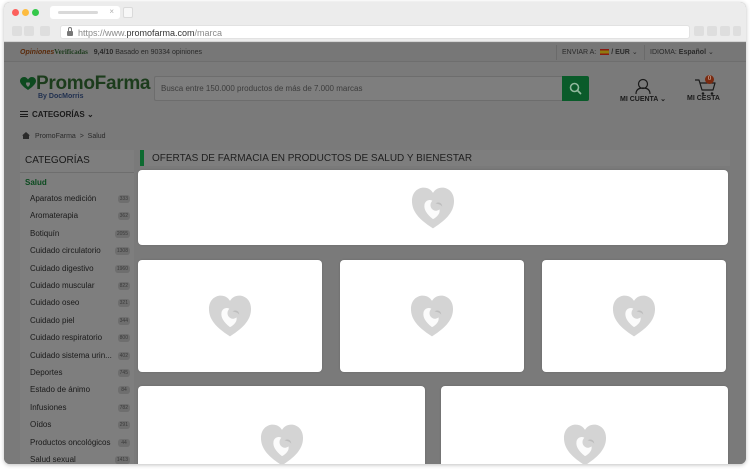 The height and width of the screenshot is (469, 750). Describe the element at coordinates (53, 459) in the screenshot. I see `category-item-label: Salud sexual` at that location.